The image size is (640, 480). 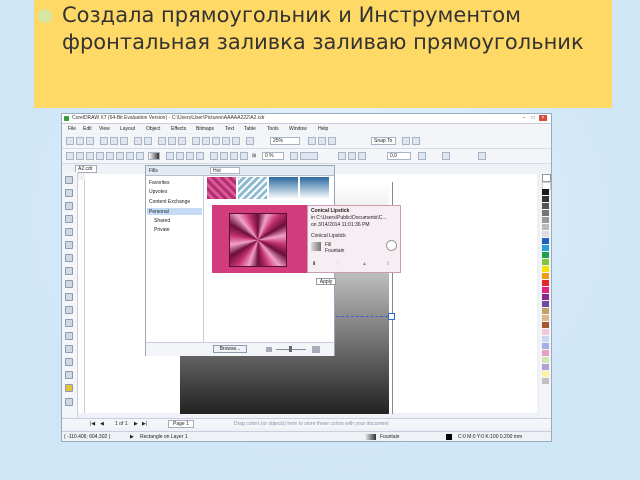 What do you see at coordinates (200, 156) in the screenshot?
I see `rectangular-fill-icon` at bounding box center [200, 156].